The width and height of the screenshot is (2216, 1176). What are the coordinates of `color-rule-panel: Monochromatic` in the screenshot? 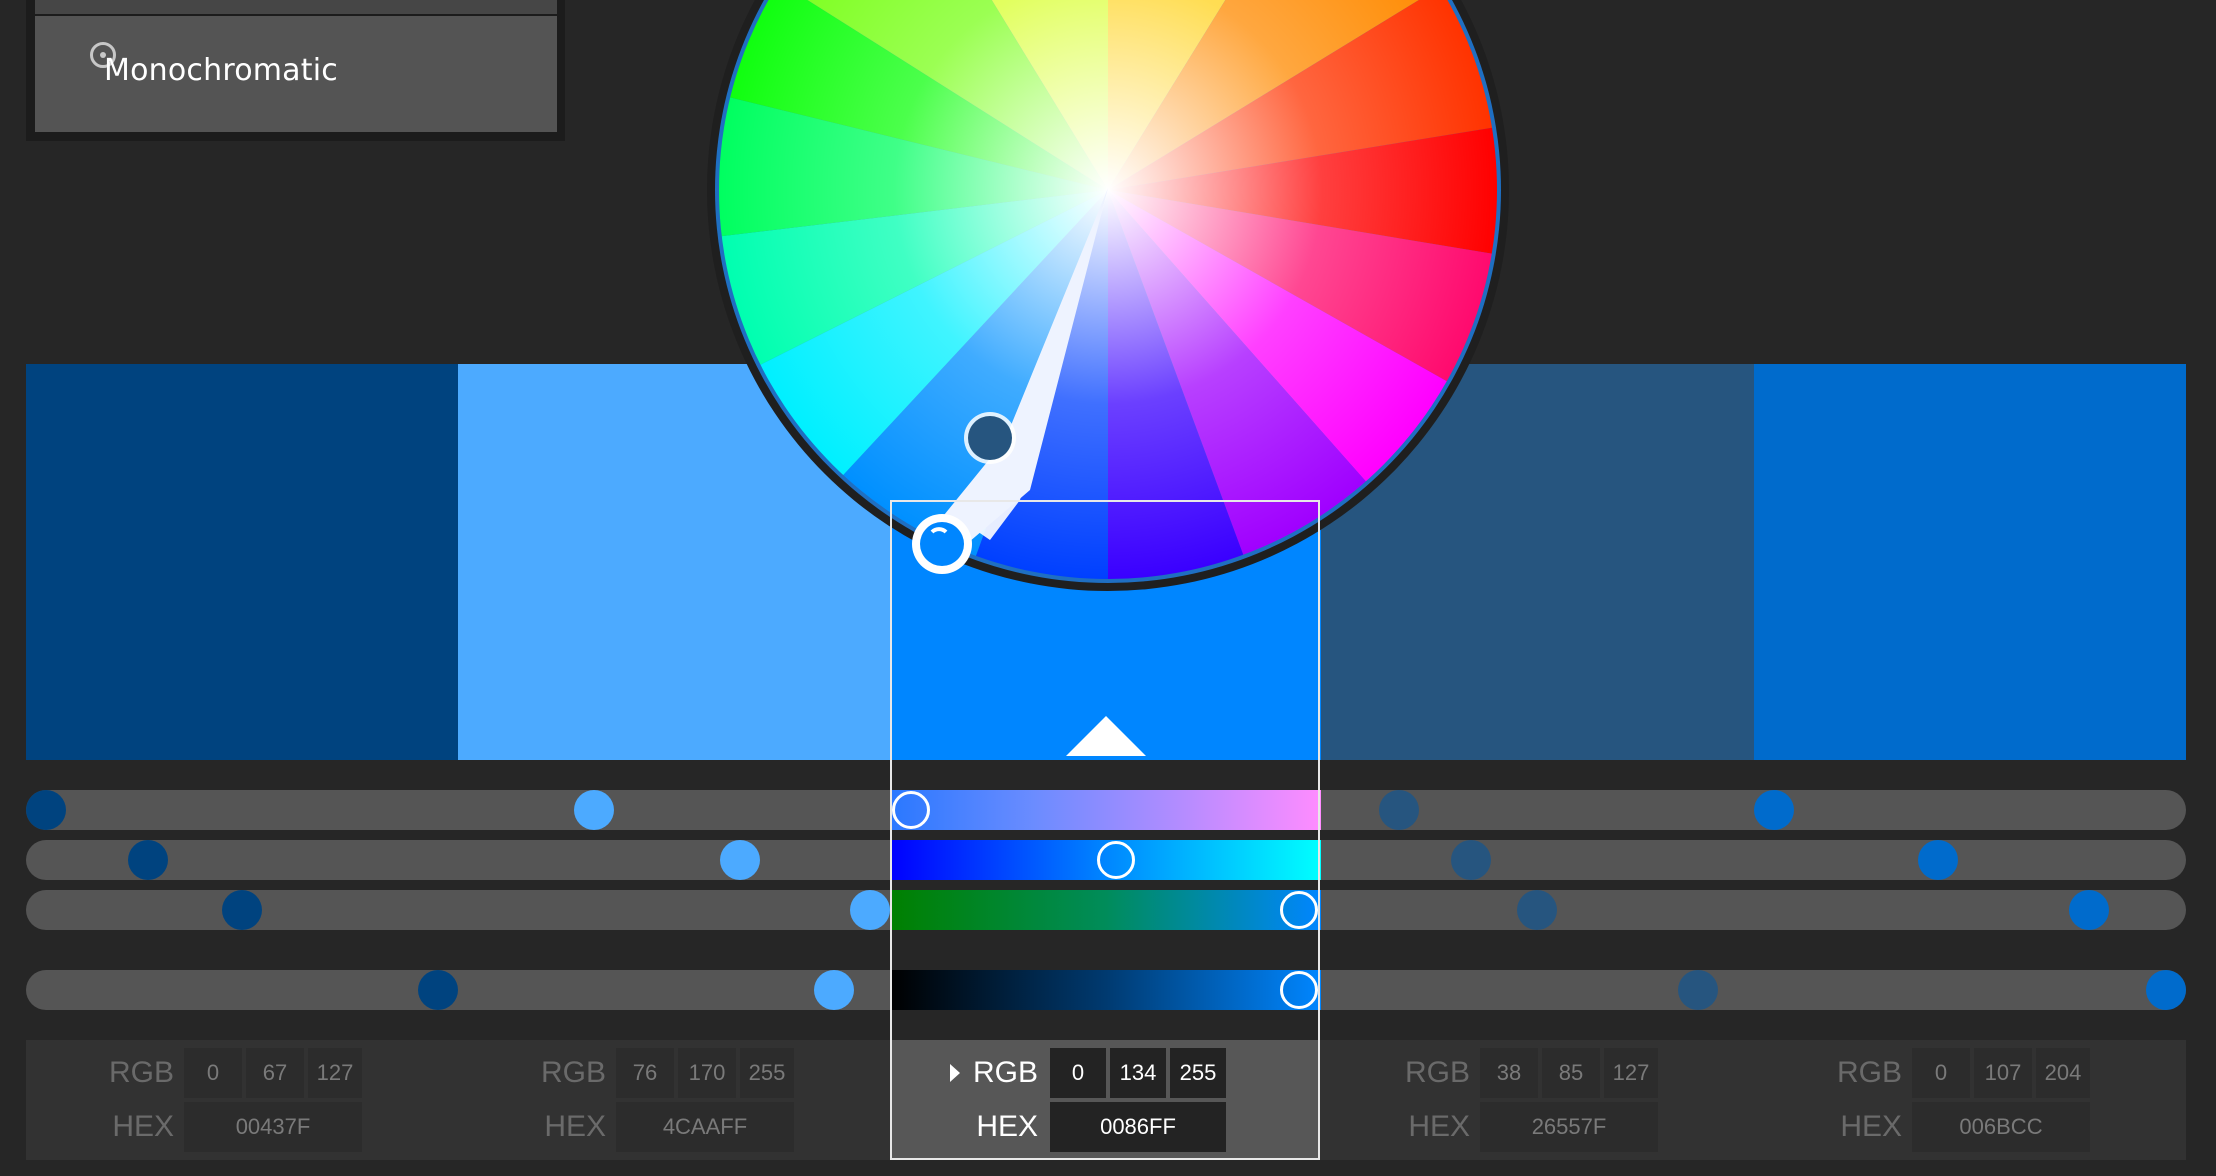 It's located at (295, 70).